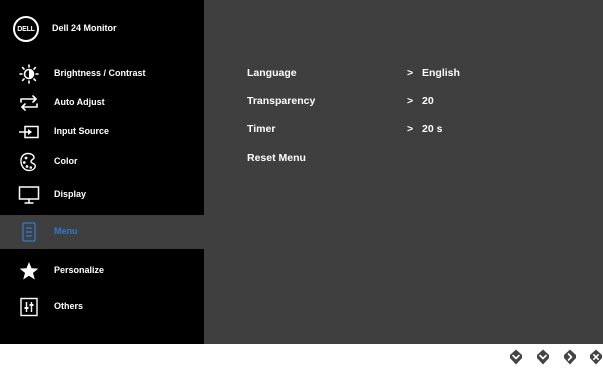  Describe the element at coordinates (29, 74) in the screenshot. I see `brightness-icon` at that location.